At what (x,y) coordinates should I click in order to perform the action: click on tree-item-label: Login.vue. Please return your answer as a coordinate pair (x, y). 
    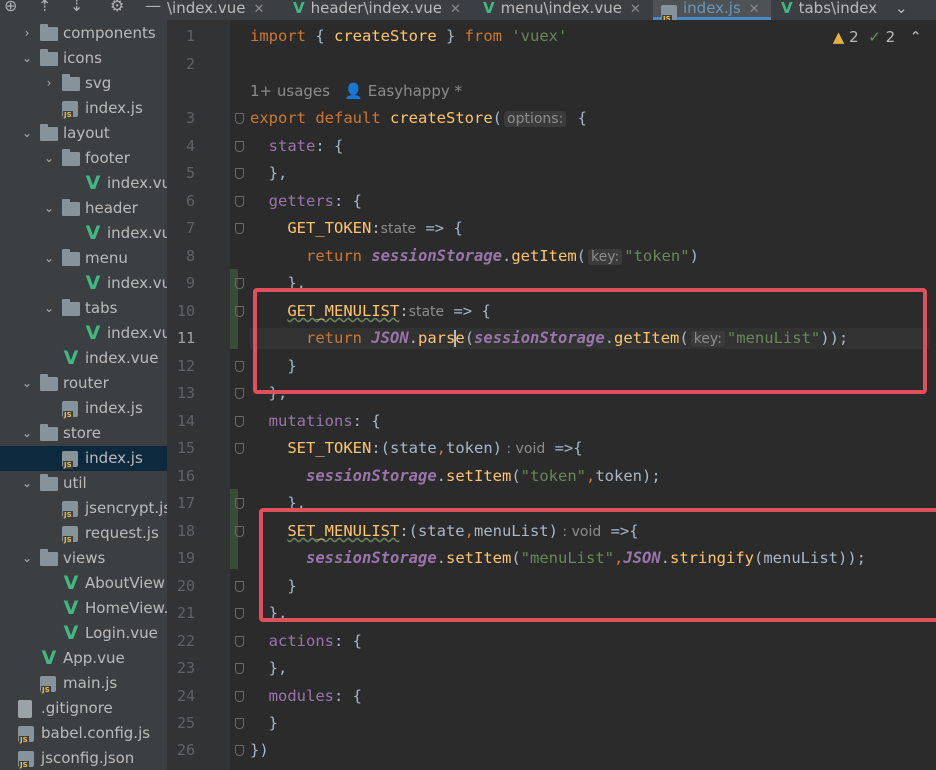
    Looking at the image, I should click on (121, 633).